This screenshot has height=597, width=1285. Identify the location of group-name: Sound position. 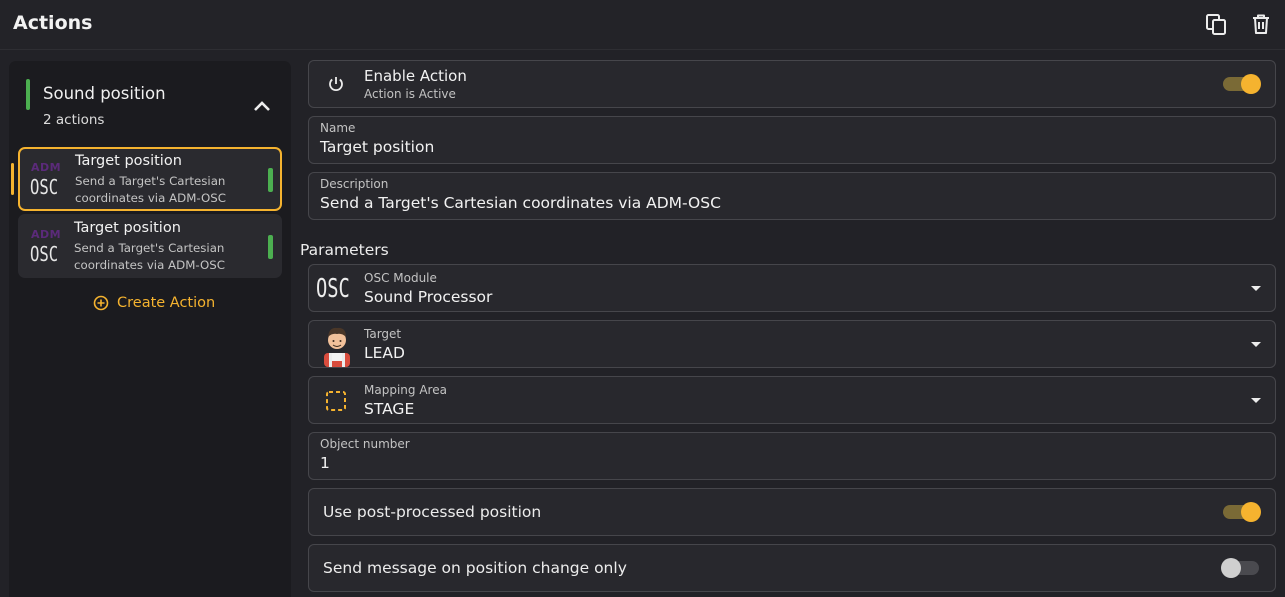
(104, 93).